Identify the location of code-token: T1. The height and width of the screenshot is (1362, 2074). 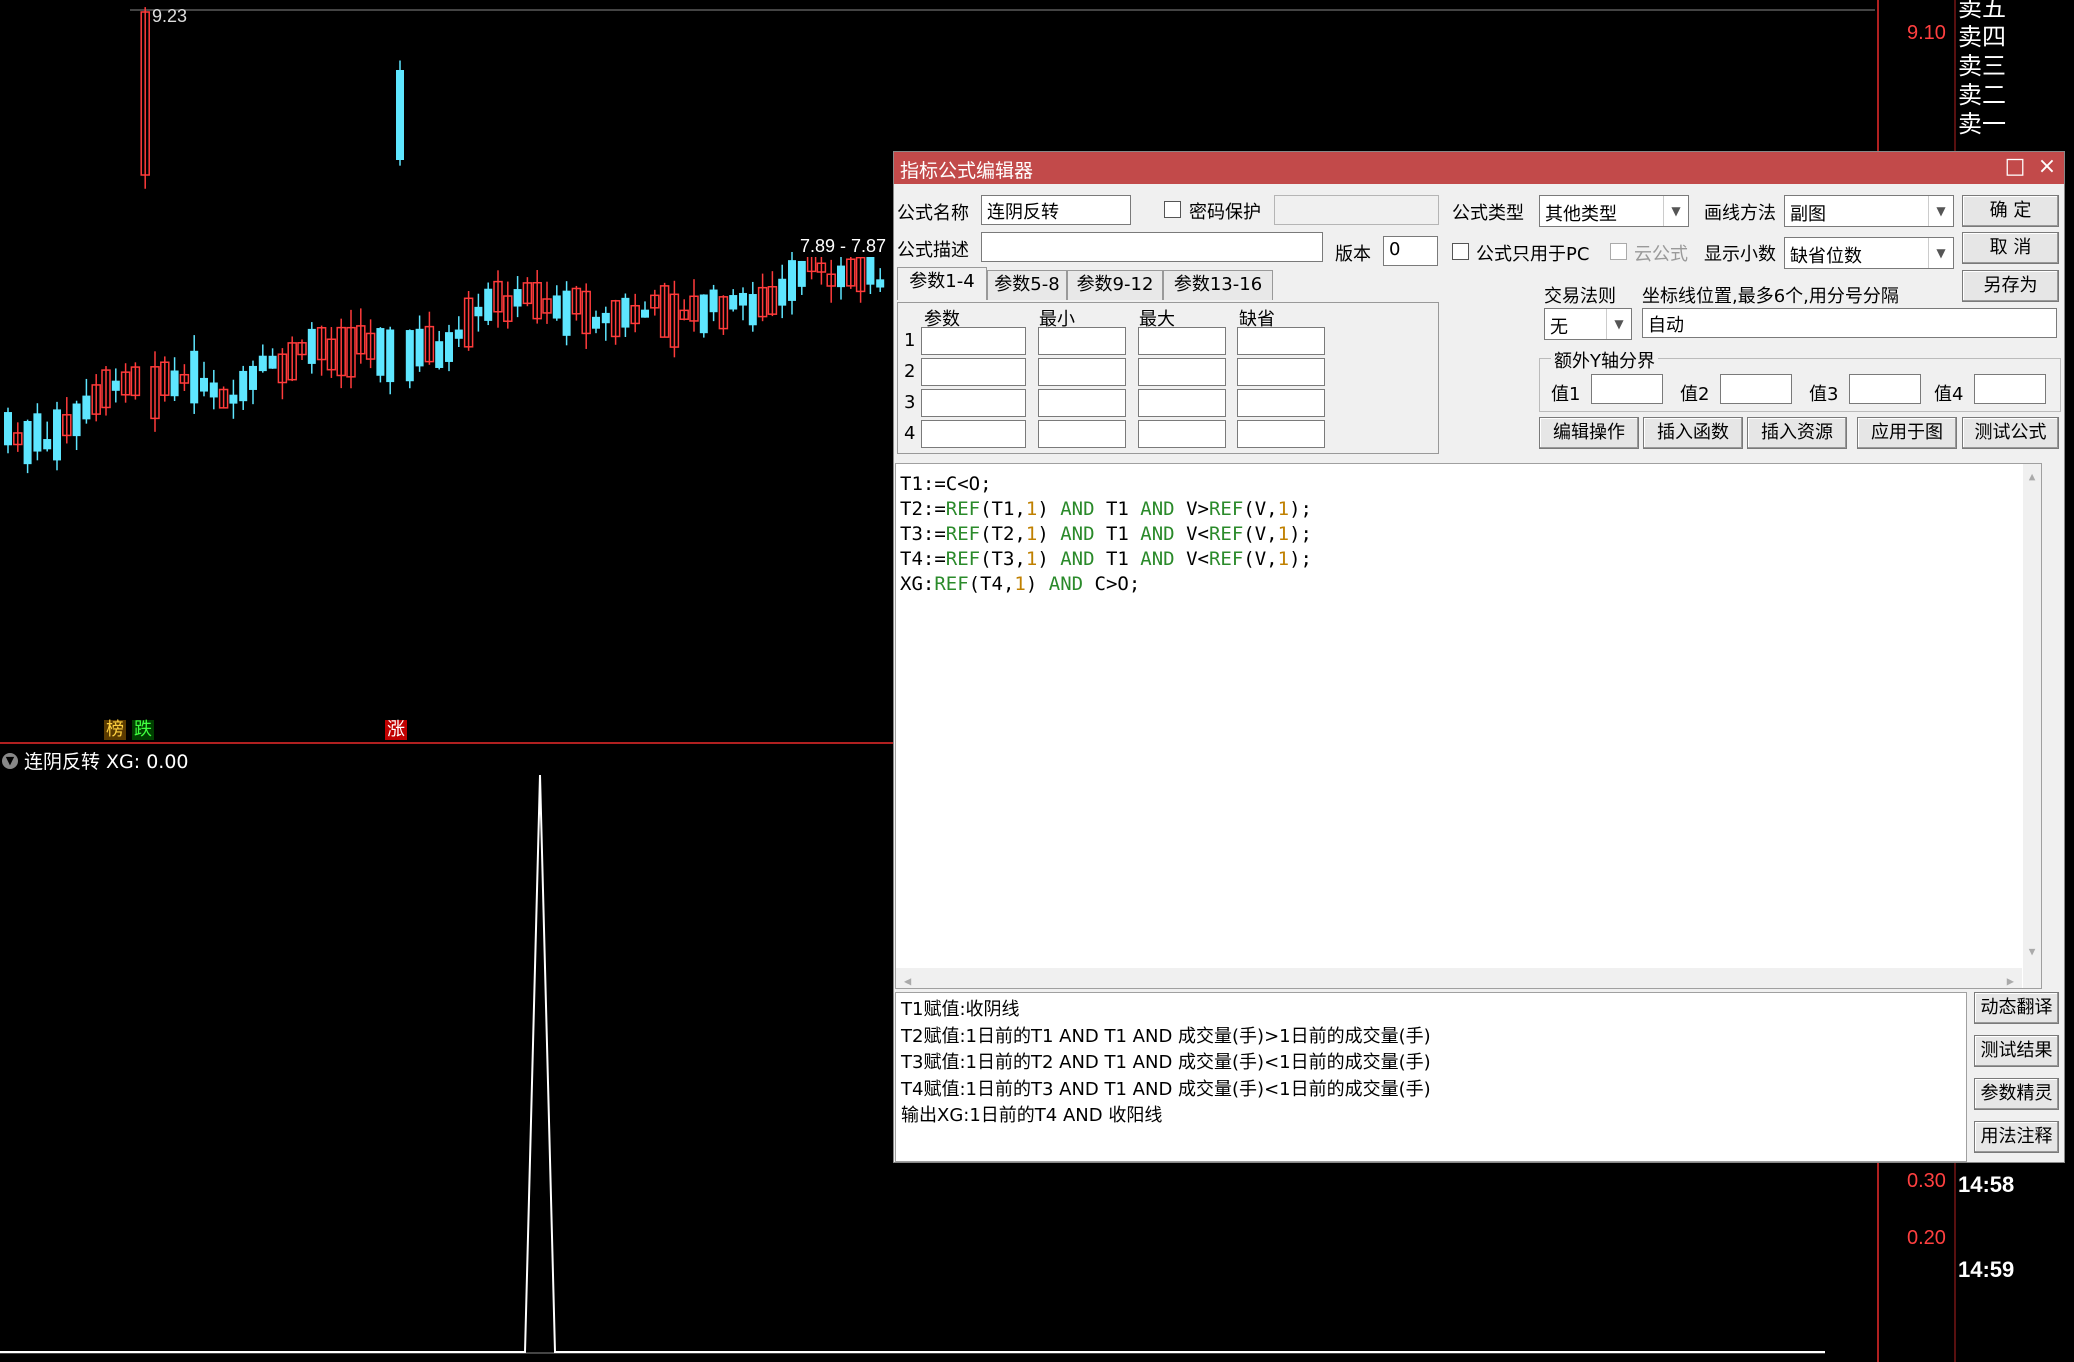
(1117, 534).